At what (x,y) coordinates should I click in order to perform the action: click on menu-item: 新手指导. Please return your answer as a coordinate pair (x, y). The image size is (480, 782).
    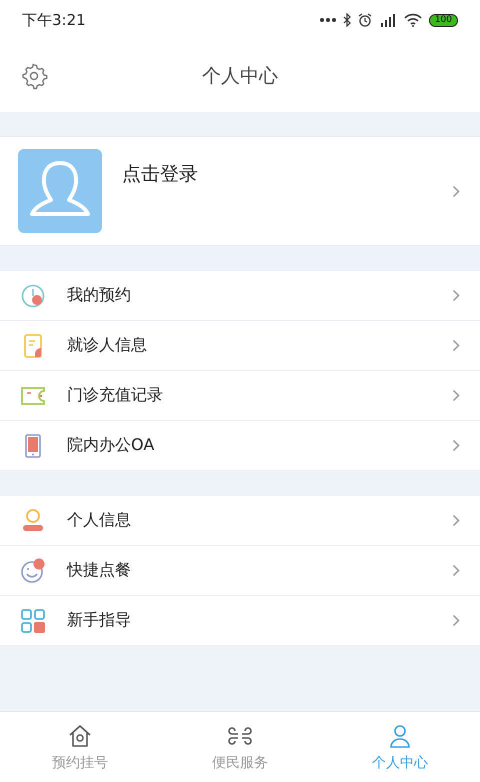
    Looking at the image, I should click on (240, 621).